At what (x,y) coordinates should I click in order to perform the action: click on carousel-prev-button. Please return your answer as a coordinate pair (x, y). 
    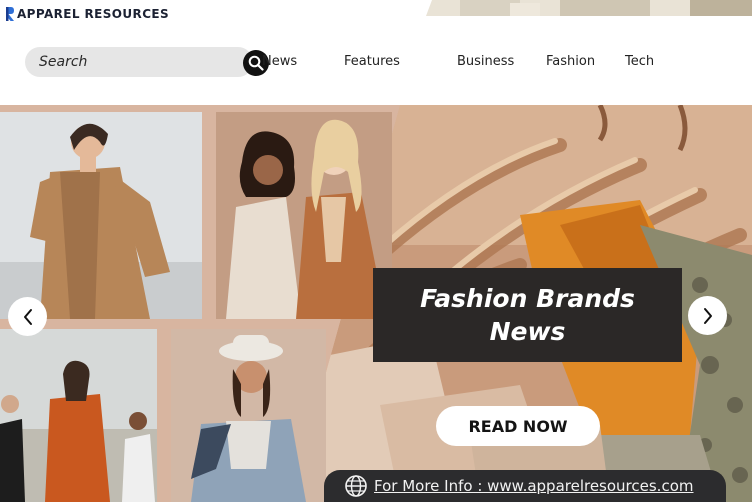
    Looking at the image, I should click on (27, 316).